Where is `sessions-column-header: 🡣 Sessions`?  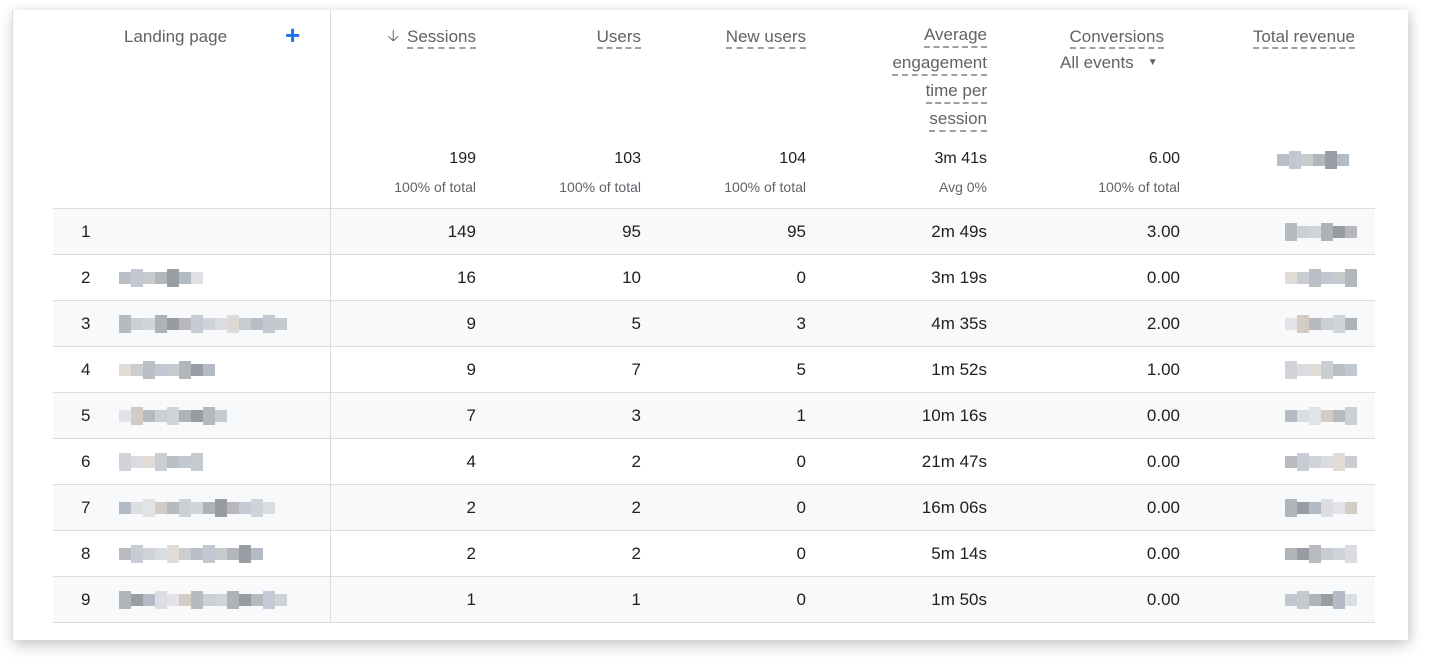
sessions-column-header: 🡣 Sessions is located at coordinates (432, 38).